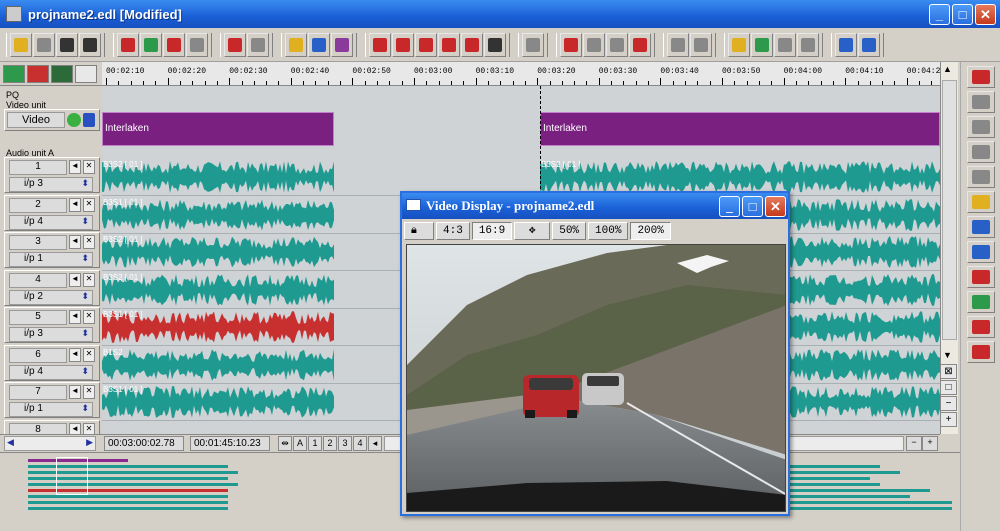 Image resolution: width=1000 pixels, height=531 pixels. Describe the element at coordinates (51, 297) in the screenshot. I see `track-input-select: i/p 2` at that location.